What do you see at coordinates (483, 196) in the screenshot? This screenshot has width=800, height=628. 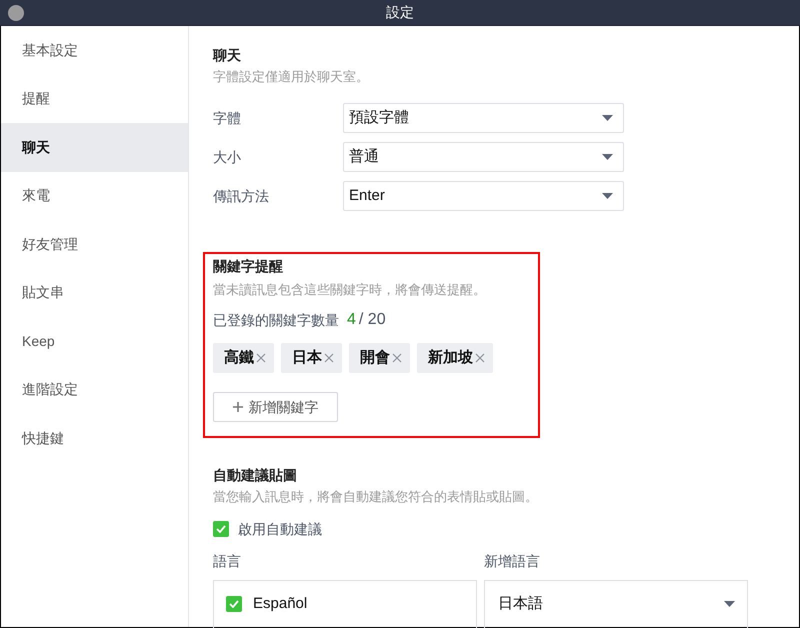 I see `dropdown-select: Enter` at bounding box center [483, 196].